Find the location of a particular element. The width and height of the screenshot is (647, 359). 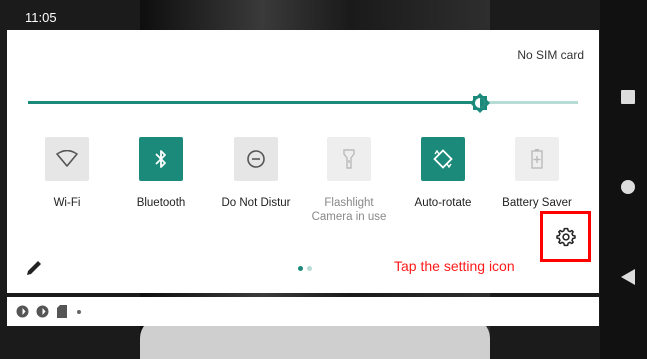

page-indicator-inactive is located at coordinates (309, 268).